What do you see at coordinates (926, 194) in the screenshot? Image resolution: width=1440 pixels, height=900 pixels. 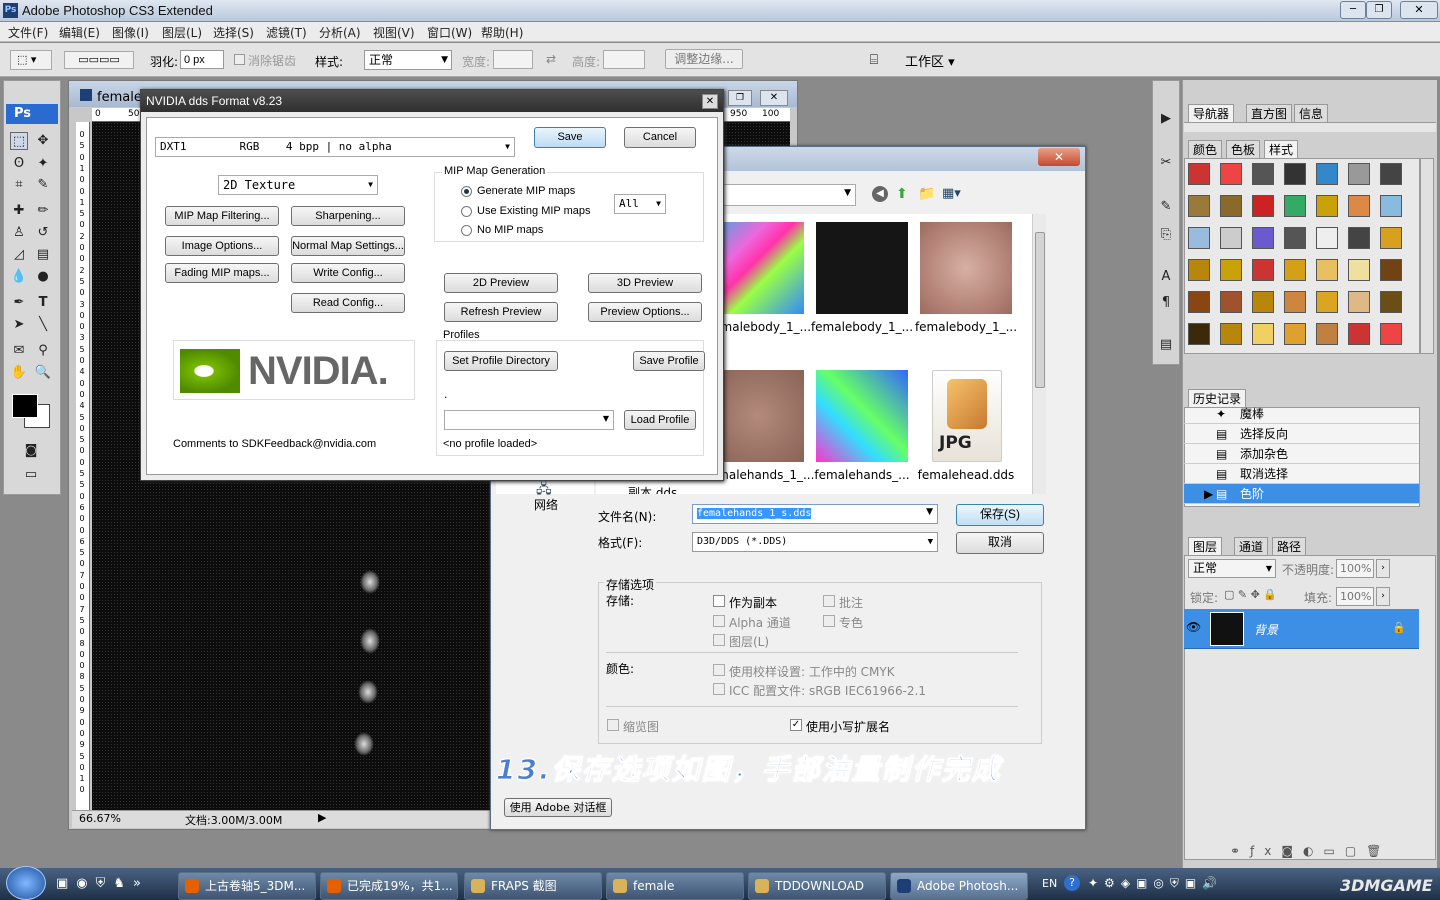 I see `new-folder-icon: 📁` at bounding box center [926, 194].